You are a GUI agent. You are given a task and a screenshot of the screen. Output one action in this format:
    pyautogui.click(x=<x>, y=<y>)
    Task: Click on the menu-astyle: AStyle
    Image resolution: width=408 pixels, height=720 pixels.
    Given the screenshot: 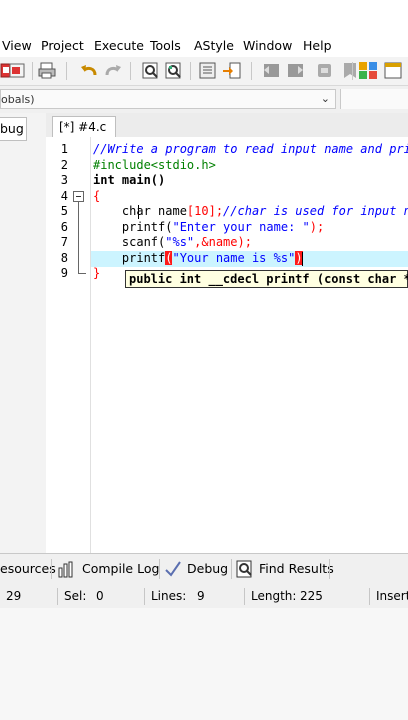 What is the action you would take?
    pyautogui.click(x=214, y=45)
    